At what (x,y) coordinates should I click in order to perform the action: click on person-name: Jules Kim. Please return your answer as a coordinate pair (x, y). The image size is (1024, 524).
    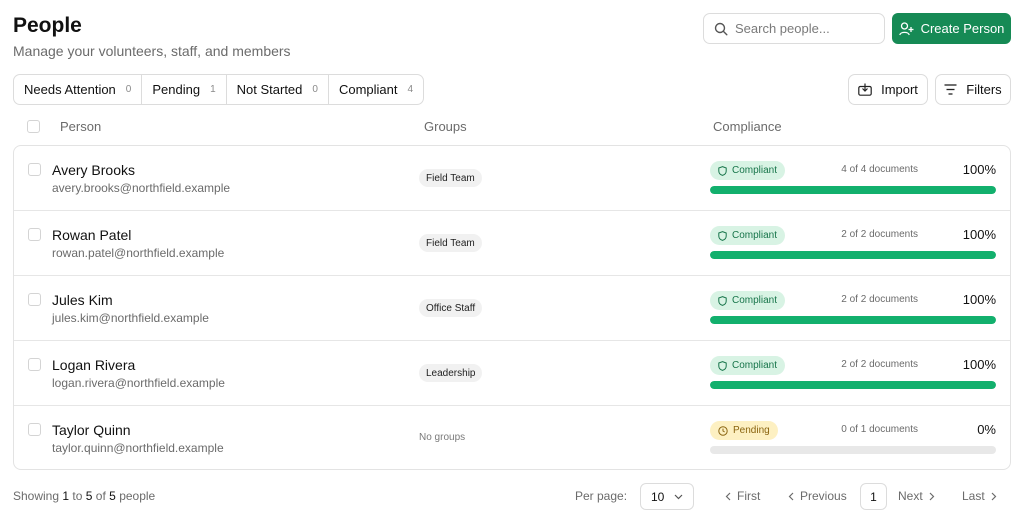
    Looking at the image, I should click on (82, 300).